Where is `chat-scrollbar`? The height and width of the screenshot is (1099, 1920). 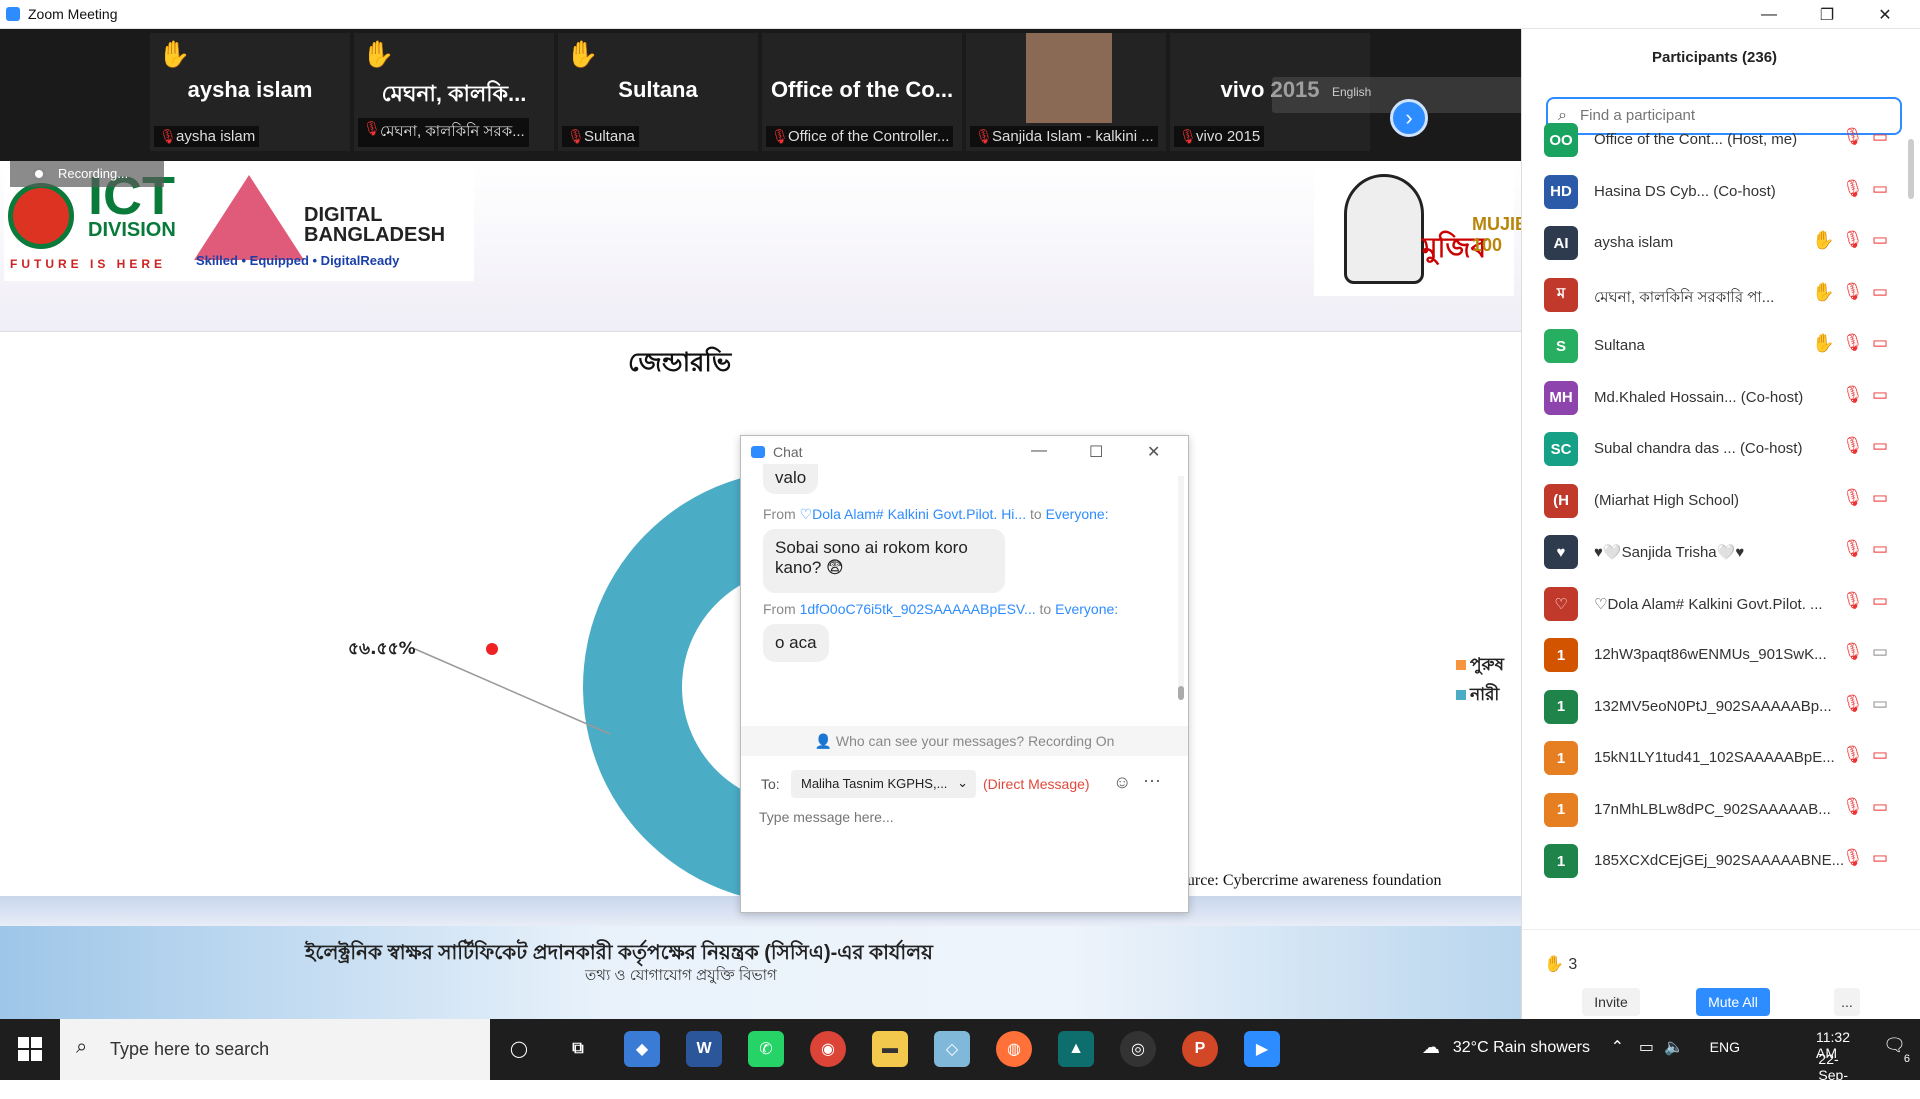
chat-scrollbar is located at coordinates (1181, 586).